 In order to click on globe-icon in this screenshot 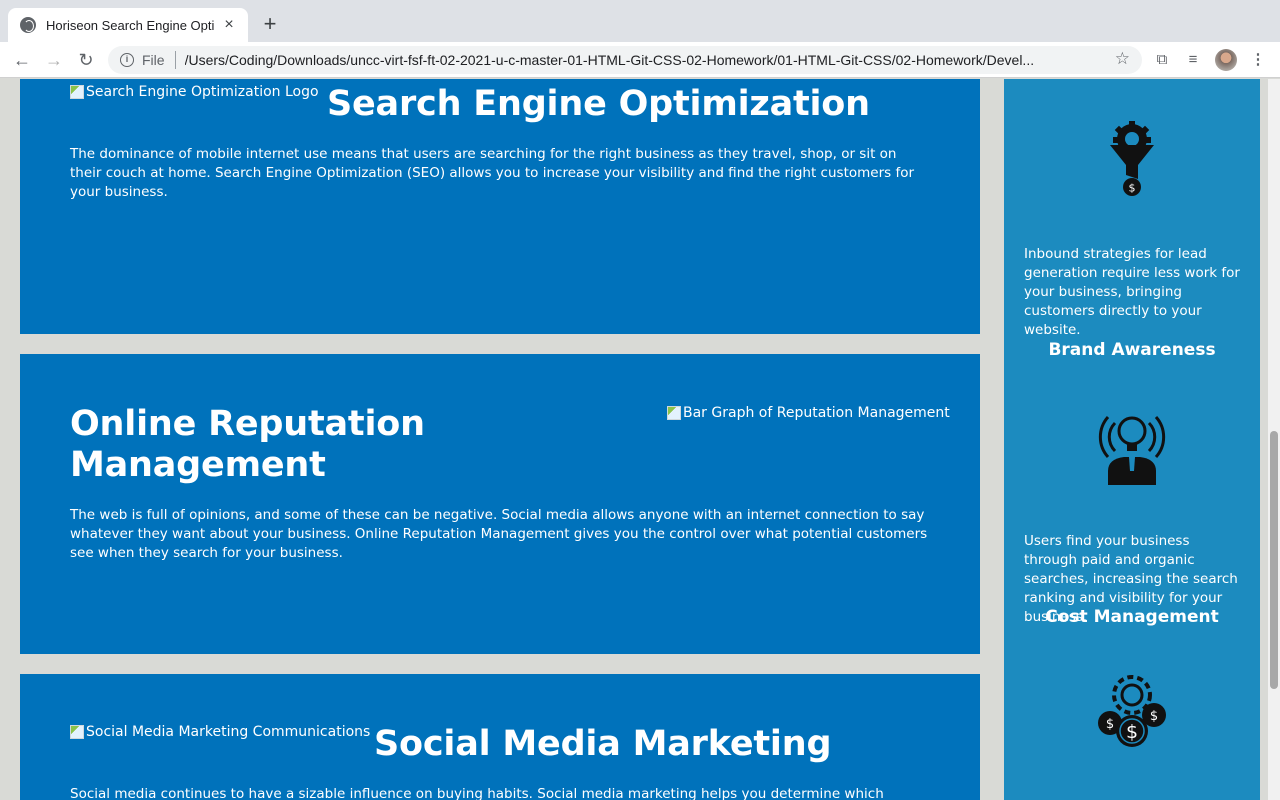, I will do `click(28, 25)`.